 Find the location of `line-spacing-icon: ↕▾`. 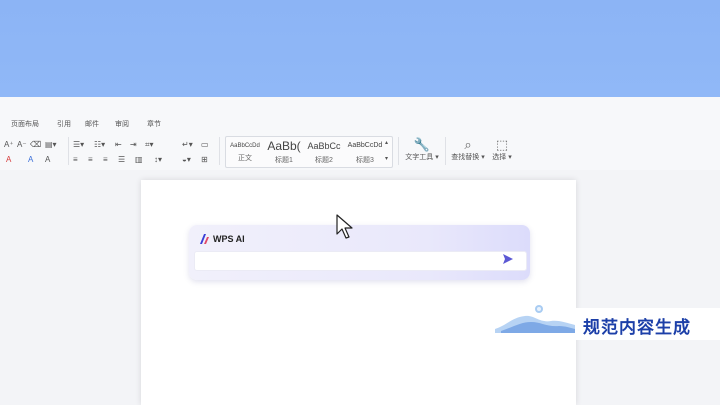

line-spacing-icon: ↕▾ is located at coordinates (158, 159).